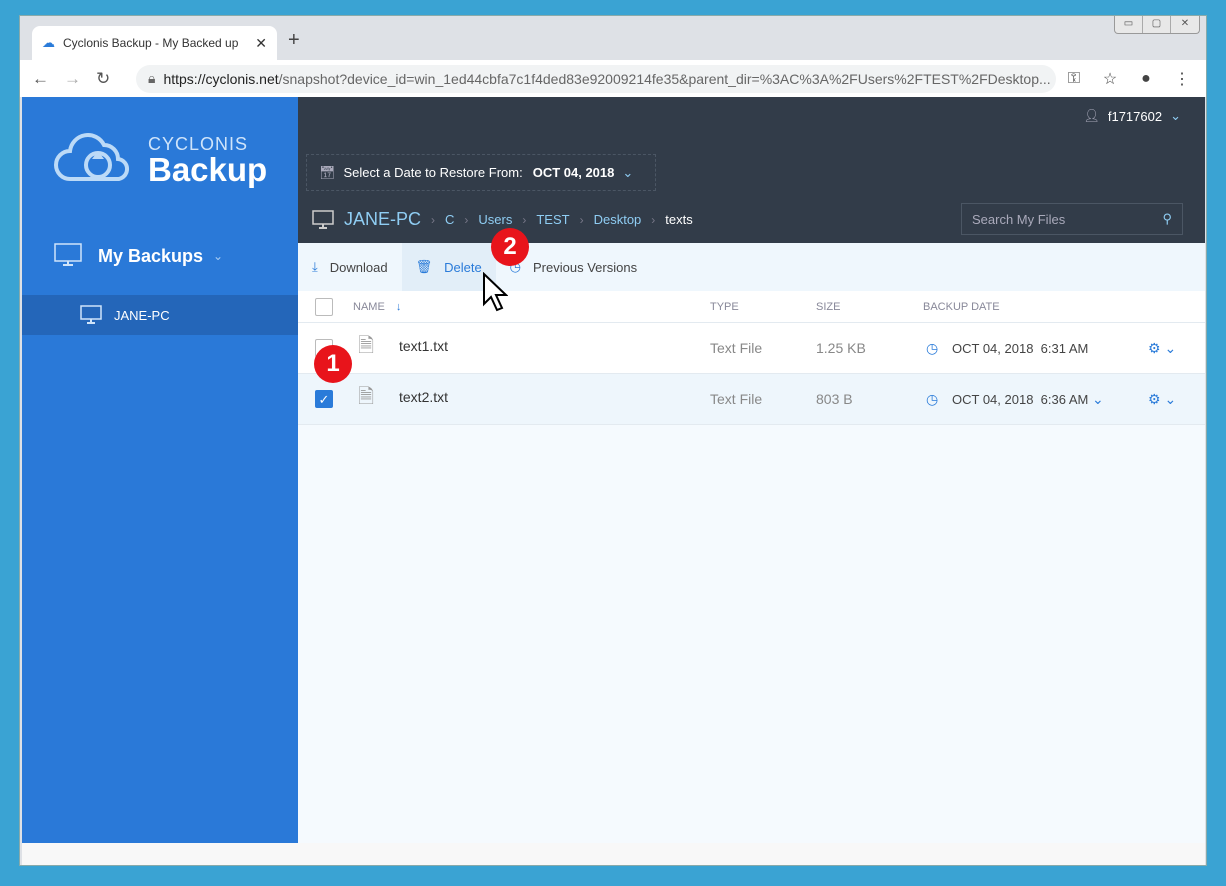 The height and width of the screenshot is (886, 1226). Describe the element at coordinates (1110, 79) in the screenshot. I see `star-icon: ☆` at that location.